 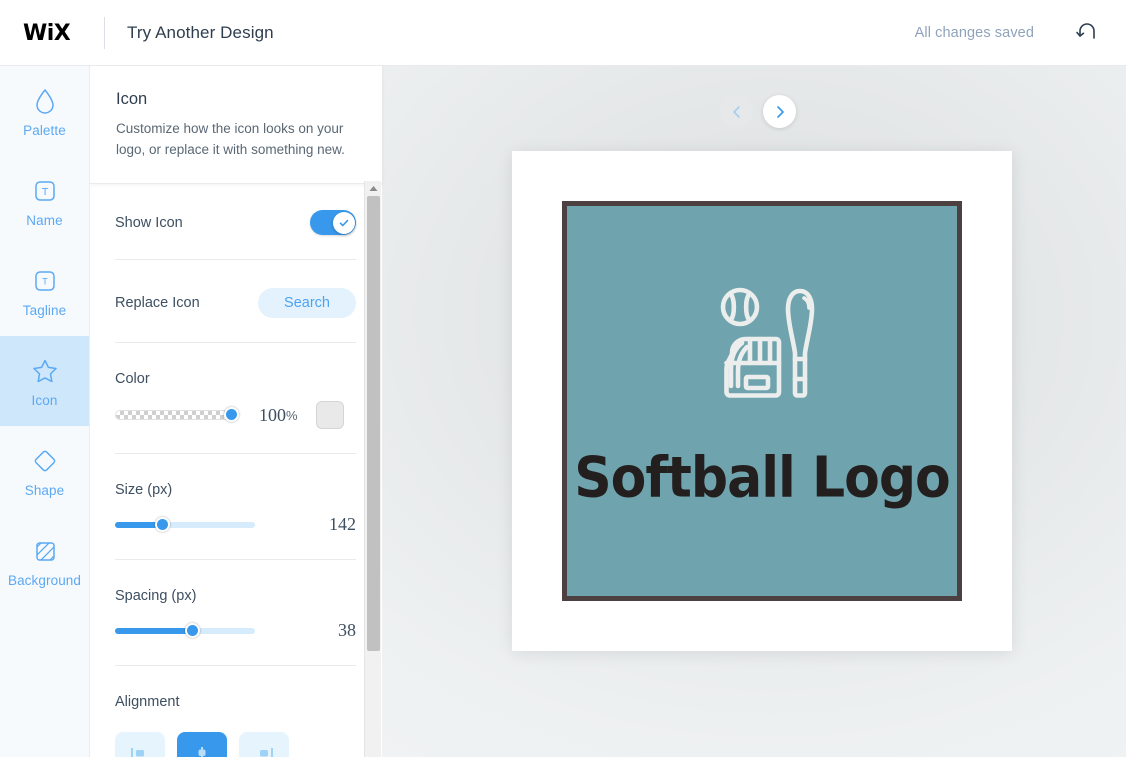 I want to click on opacity-value: 100, so click(x=272, y=414).